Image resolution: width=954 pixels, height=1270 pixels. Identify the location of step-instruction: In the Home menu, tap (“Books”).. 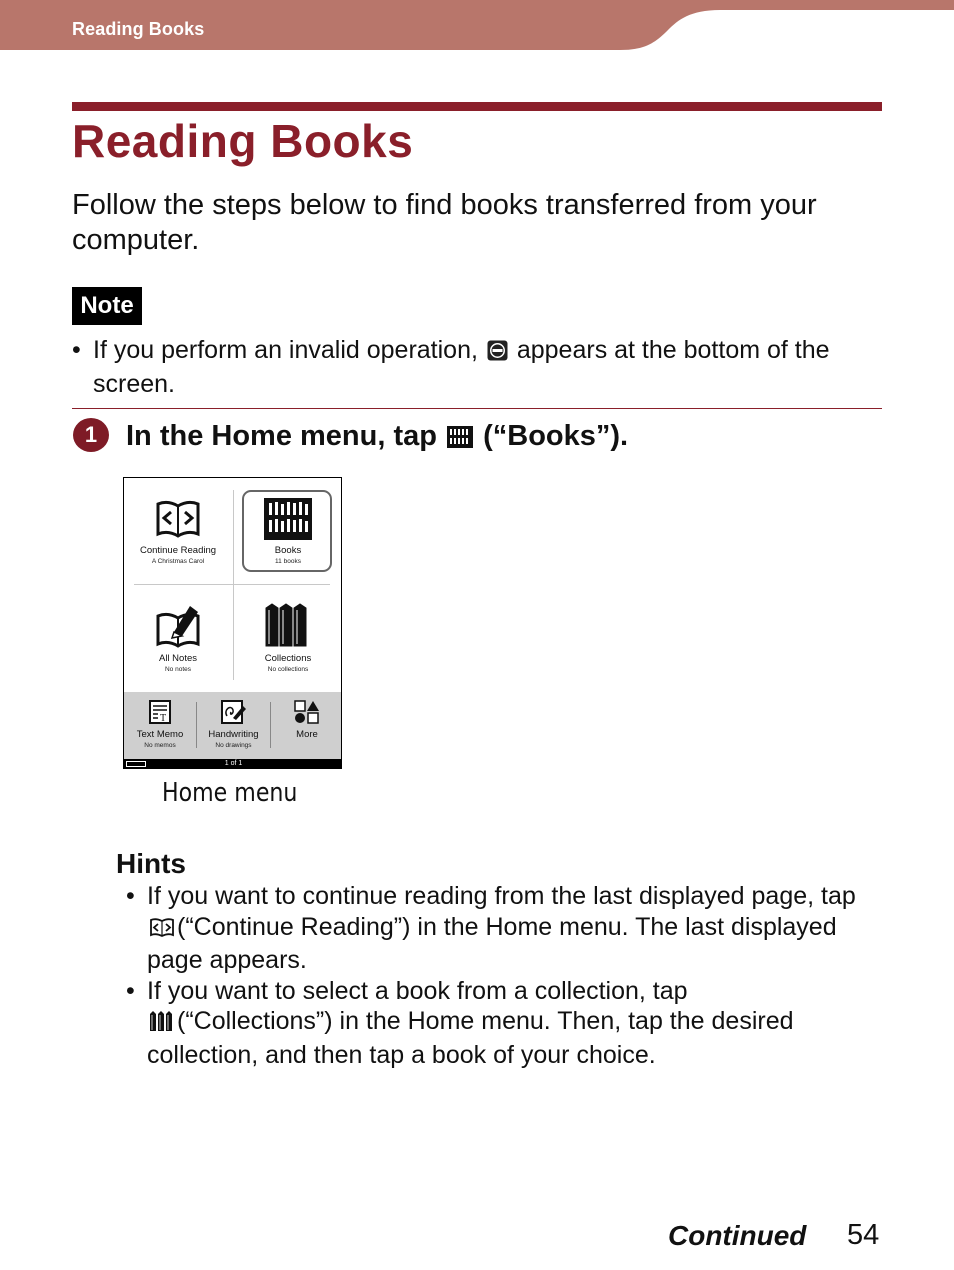
(377, 438).